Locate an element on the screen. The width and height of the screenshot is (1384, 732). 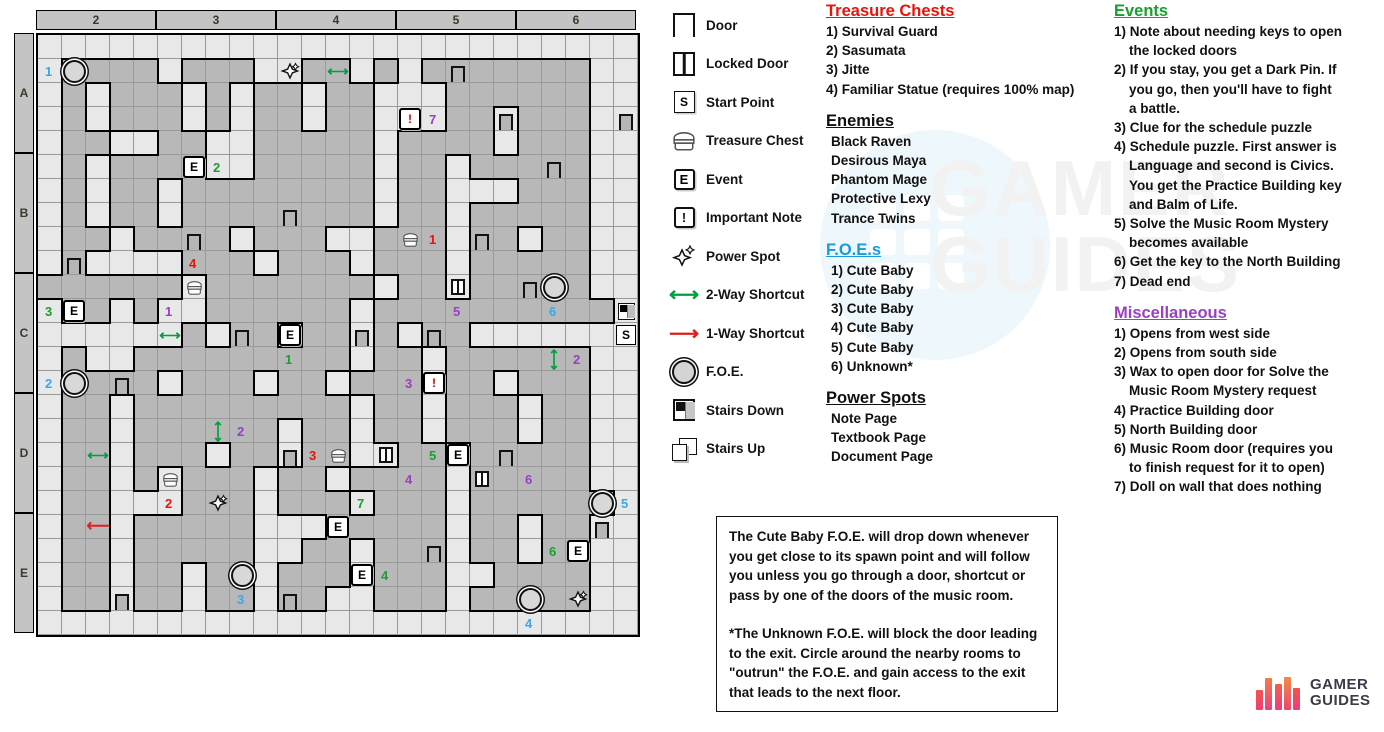
number-label: 4 is located at coordinates (193, 263).